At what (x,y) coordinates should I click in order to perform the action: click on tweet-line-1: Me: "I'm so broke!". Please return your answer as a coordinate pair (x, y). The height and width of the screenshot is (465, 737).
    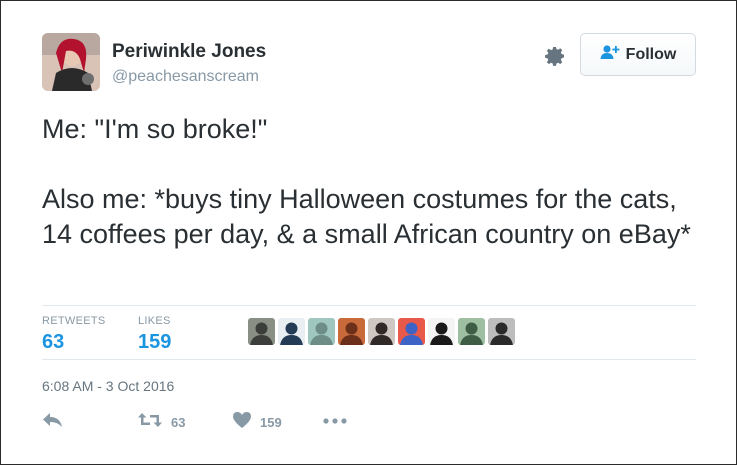
    Looking at the image, I should click on (155, 129).